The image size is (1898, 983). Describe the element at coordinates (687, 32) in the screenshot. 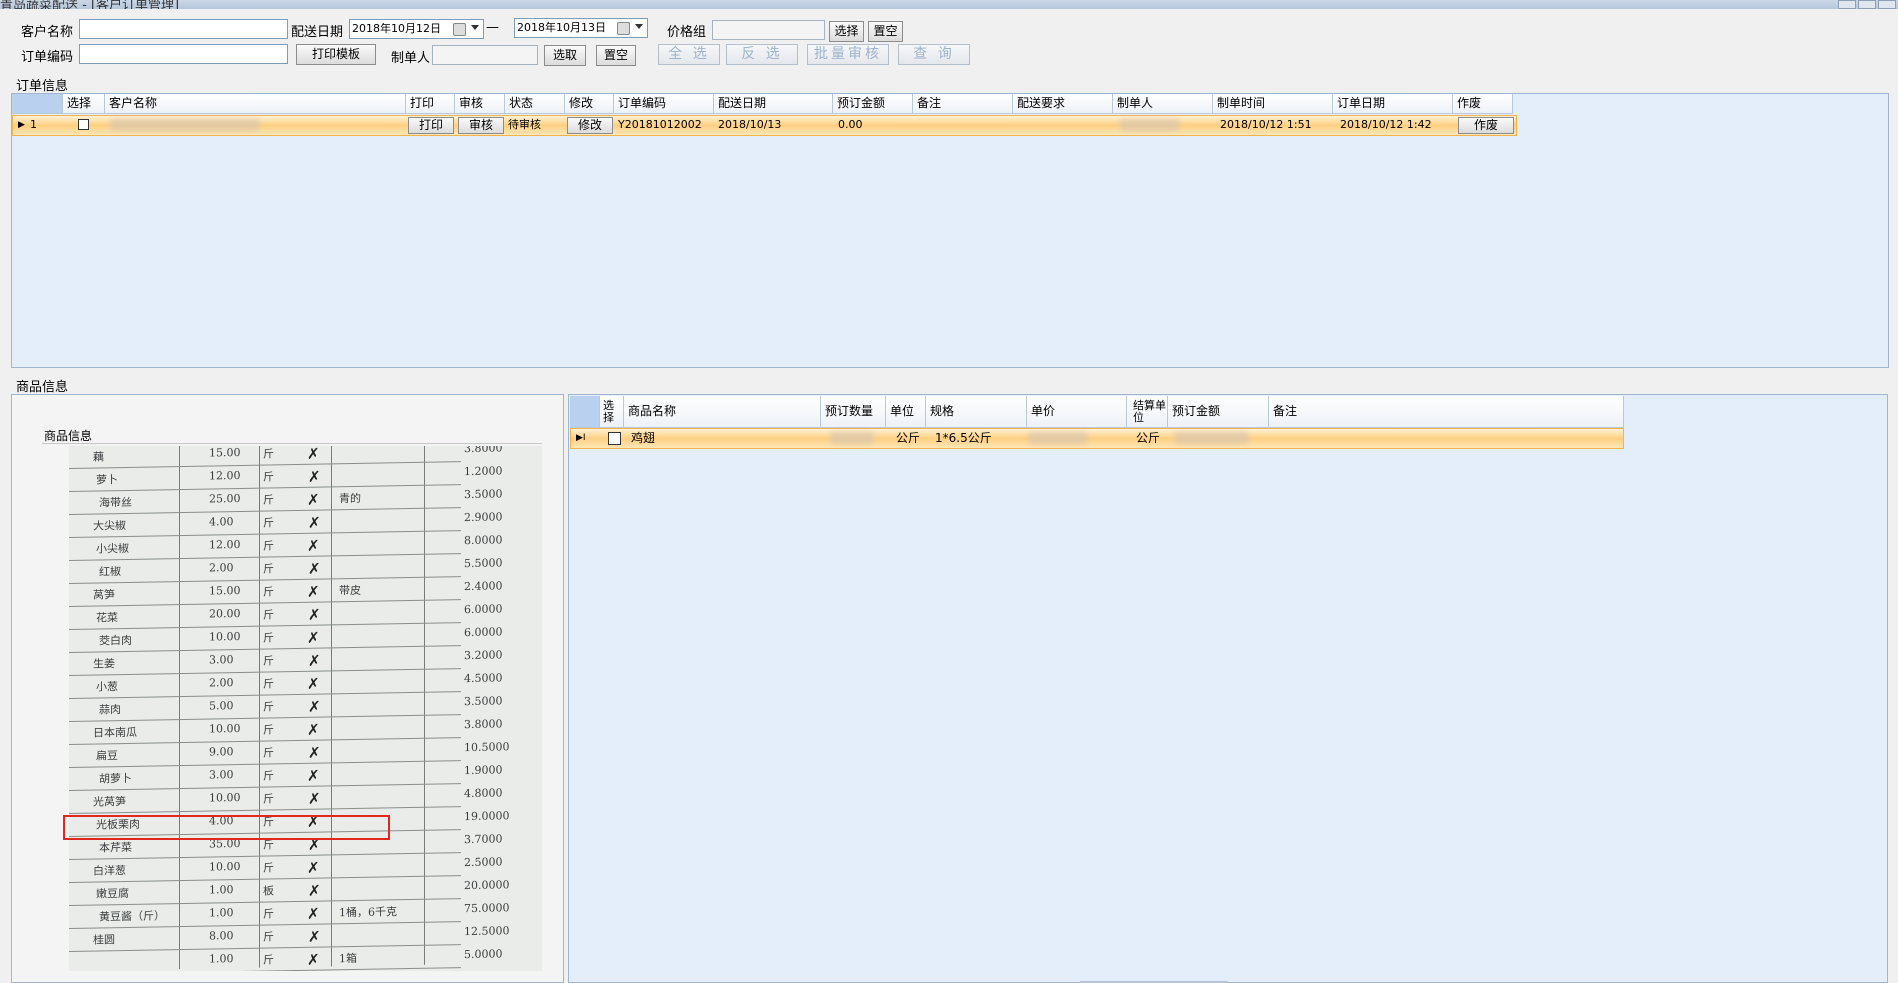

I see `price-group-label: 价格组` at that location.